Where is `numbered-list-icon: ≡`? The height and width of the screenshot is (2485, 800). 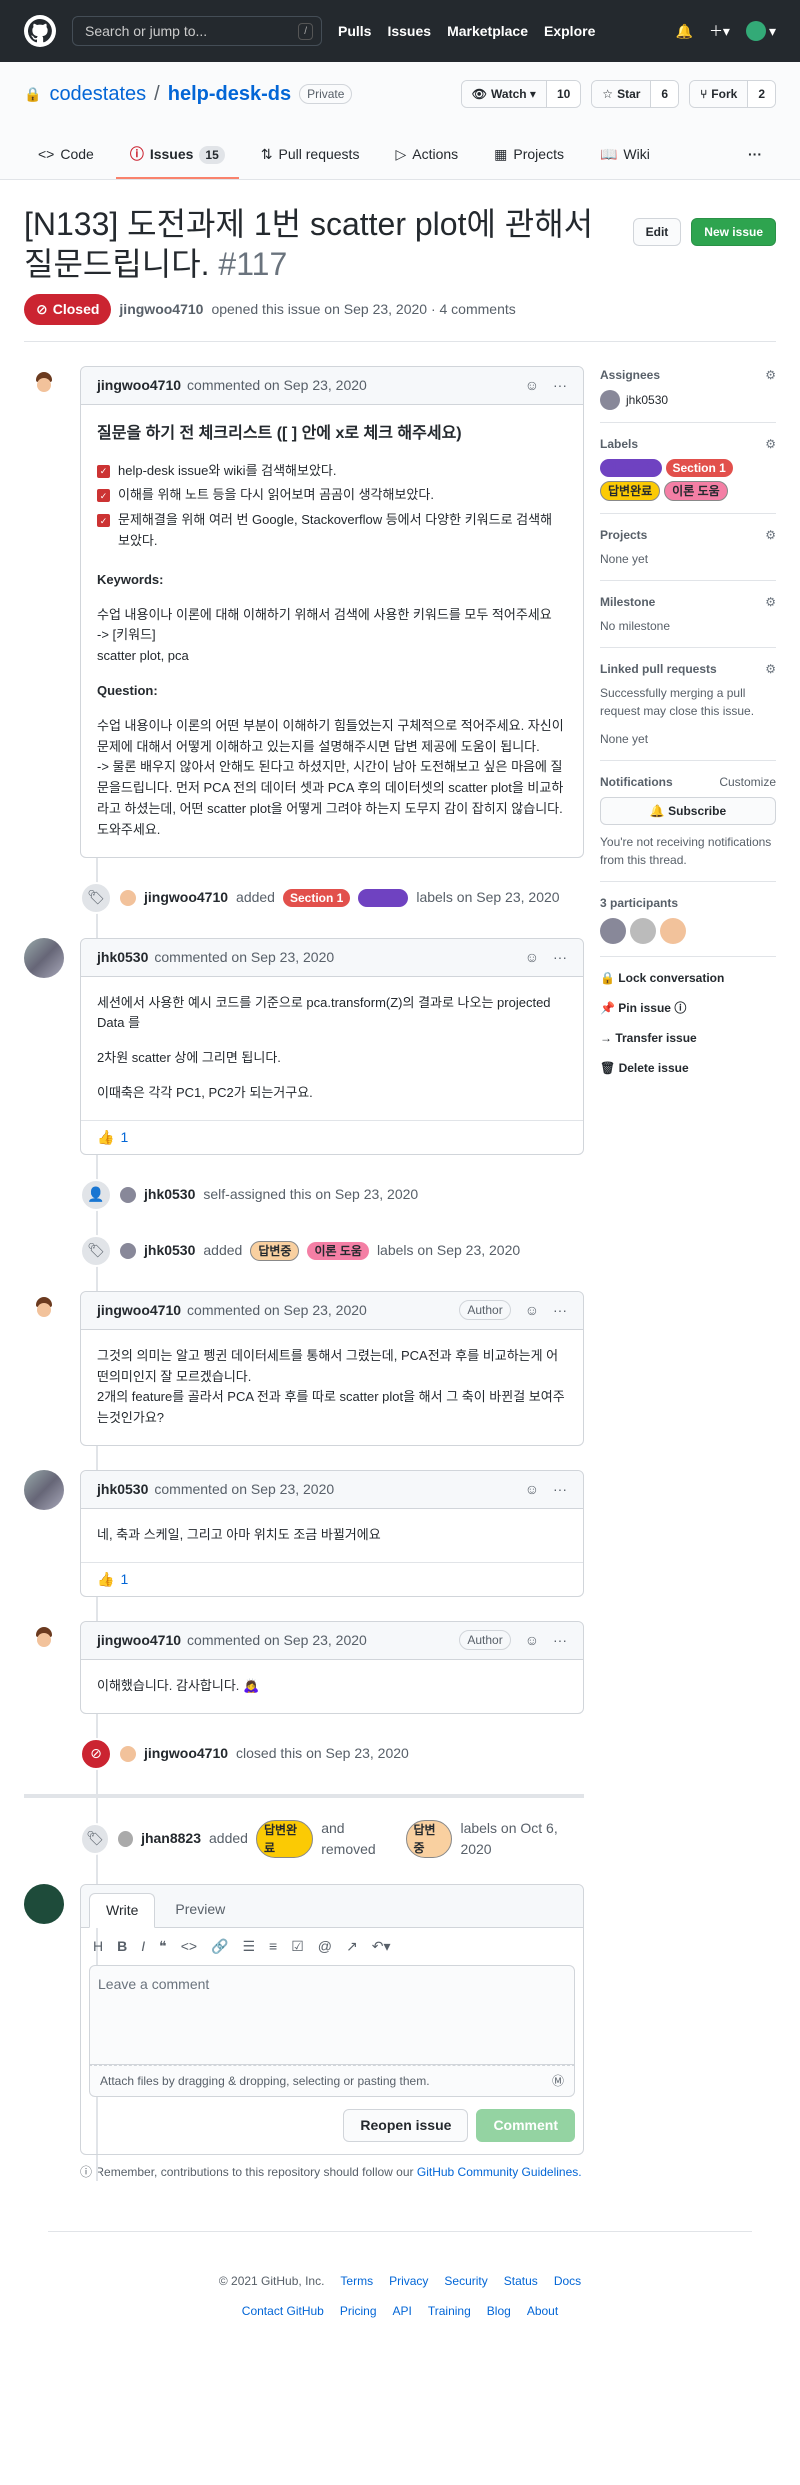
numbered-list-icon: ≡ is located at coordinates (273, 1946).